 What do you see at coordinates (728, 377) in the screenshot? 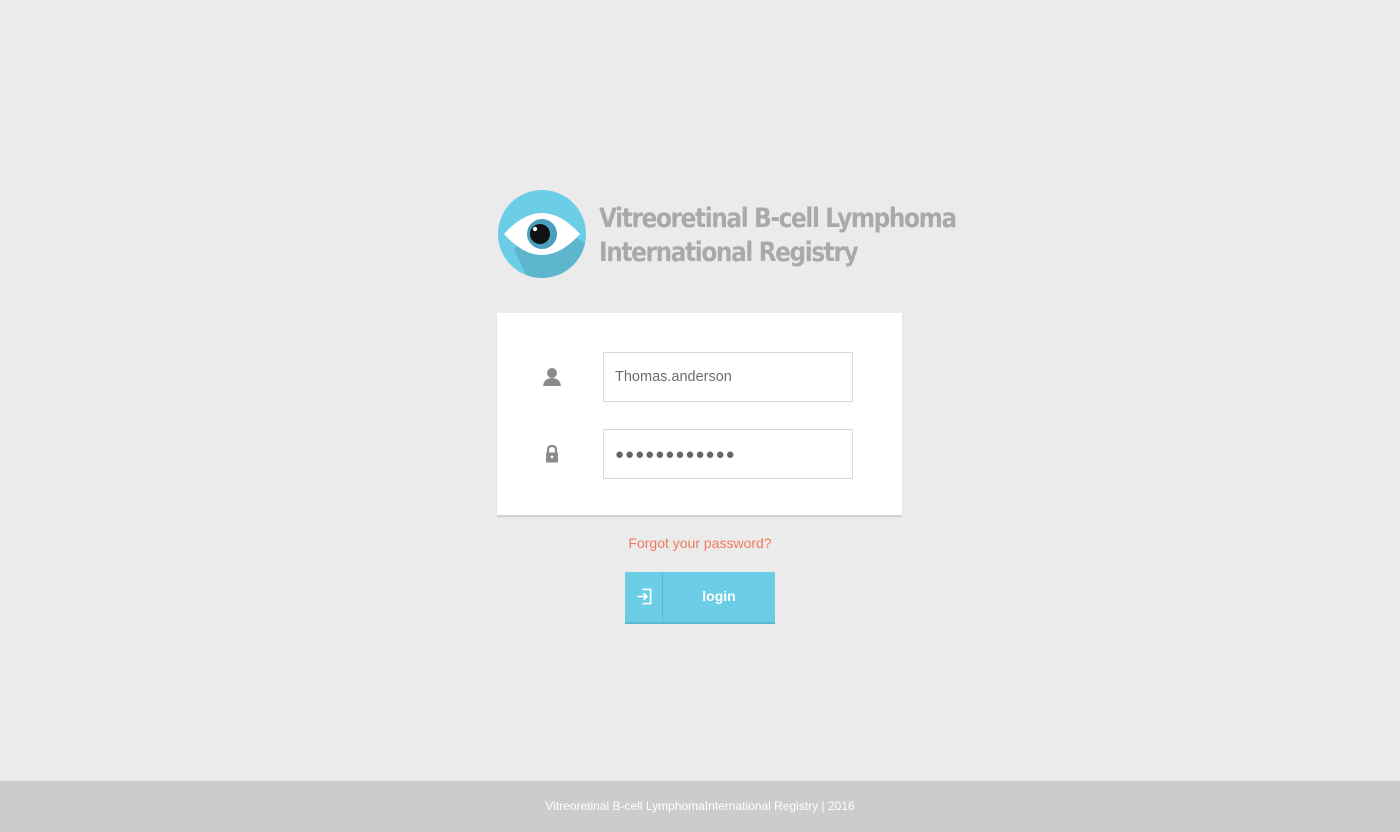
I see `username-input` at bounding box center [728, 377].